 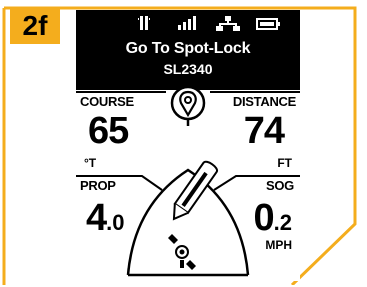 What do you see at coordinates (280, 185) in the screenshot?
I see `sog-label: SOG` at bounding box center [280, 185].